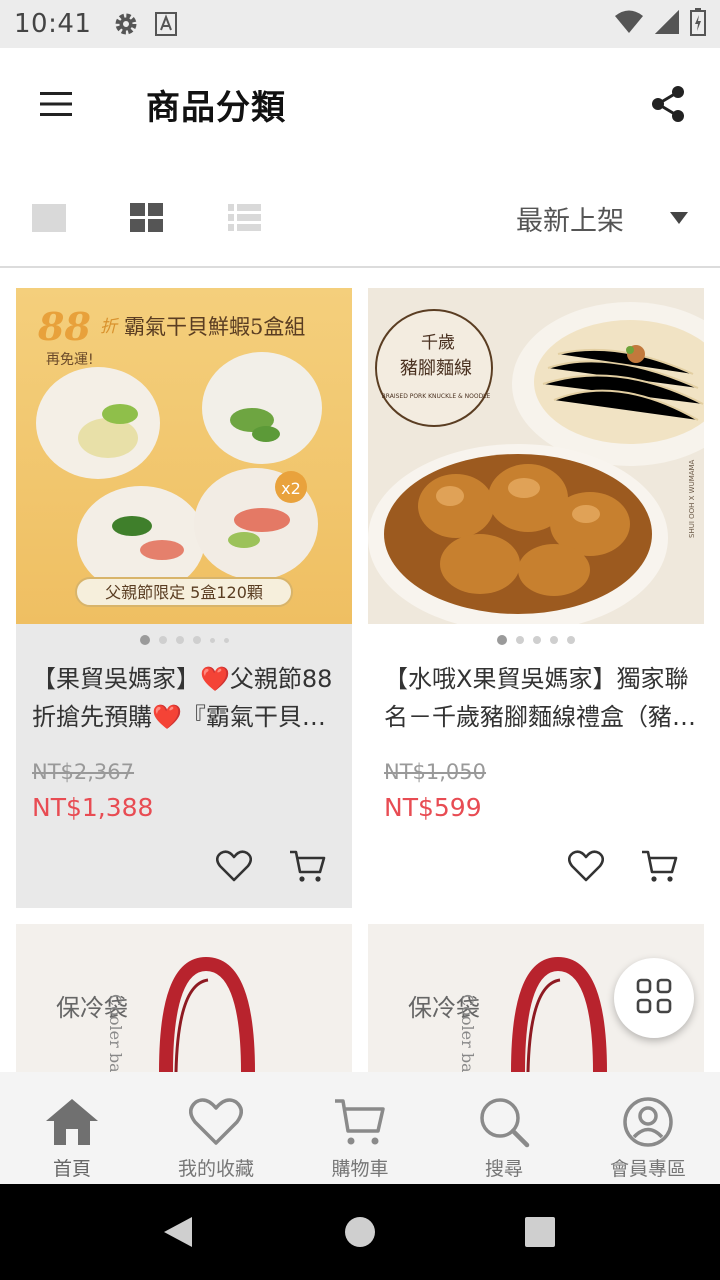  Describe the element at coordinates (648, 1122) in the screenshot. I see `user-circle-icon` at that location.